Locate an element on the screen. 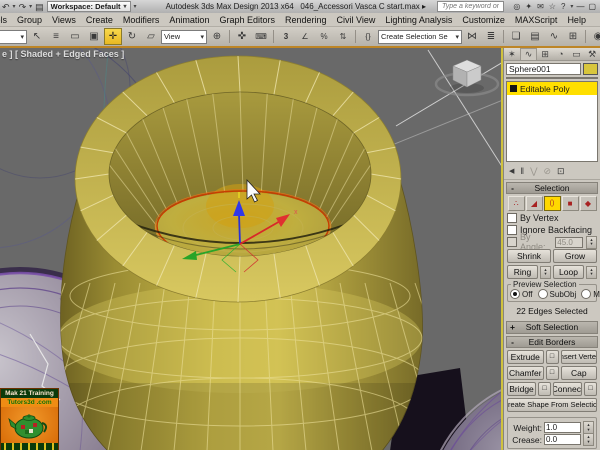  menu-create: Create is located at coordinates (99, 20).